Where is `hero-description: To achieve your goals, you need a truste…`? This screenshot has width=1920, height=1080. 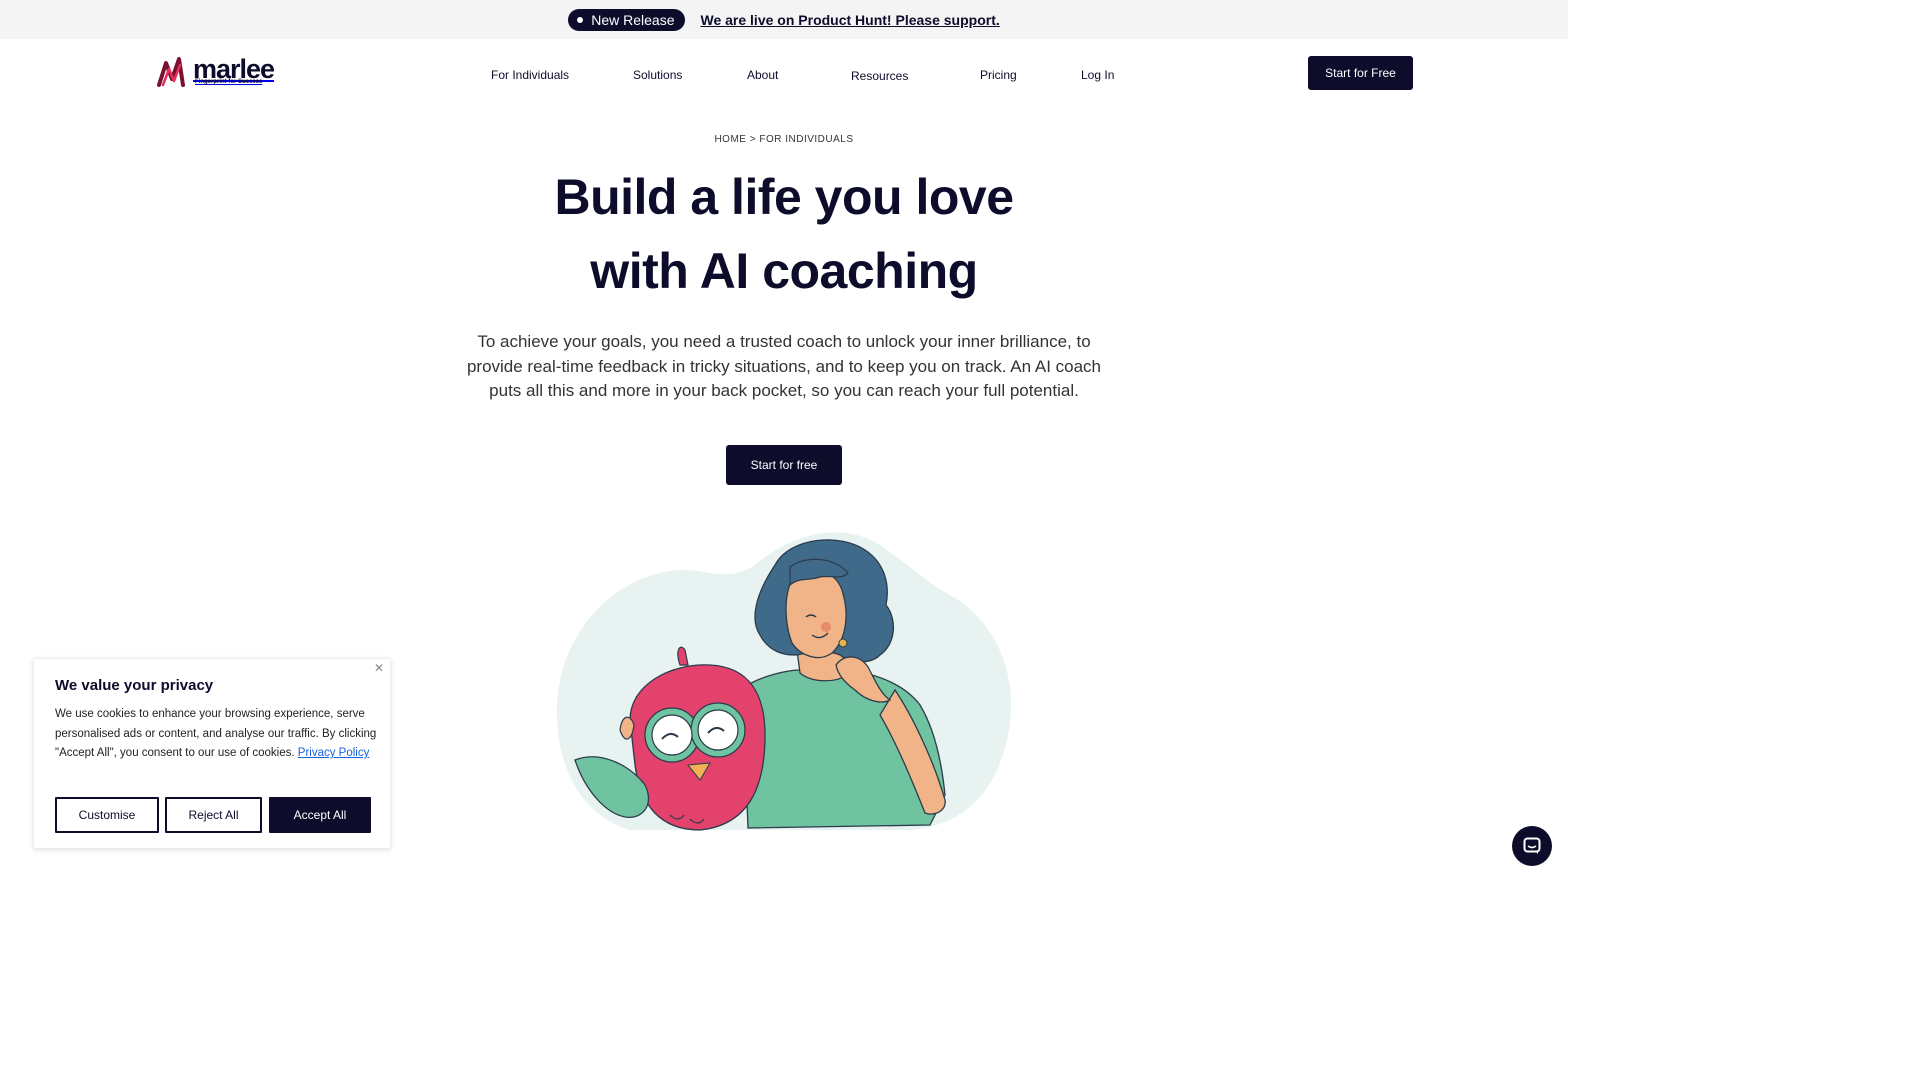
hero-description: To achieve your goals, you need a truste… is located at coordinates (784, 366).